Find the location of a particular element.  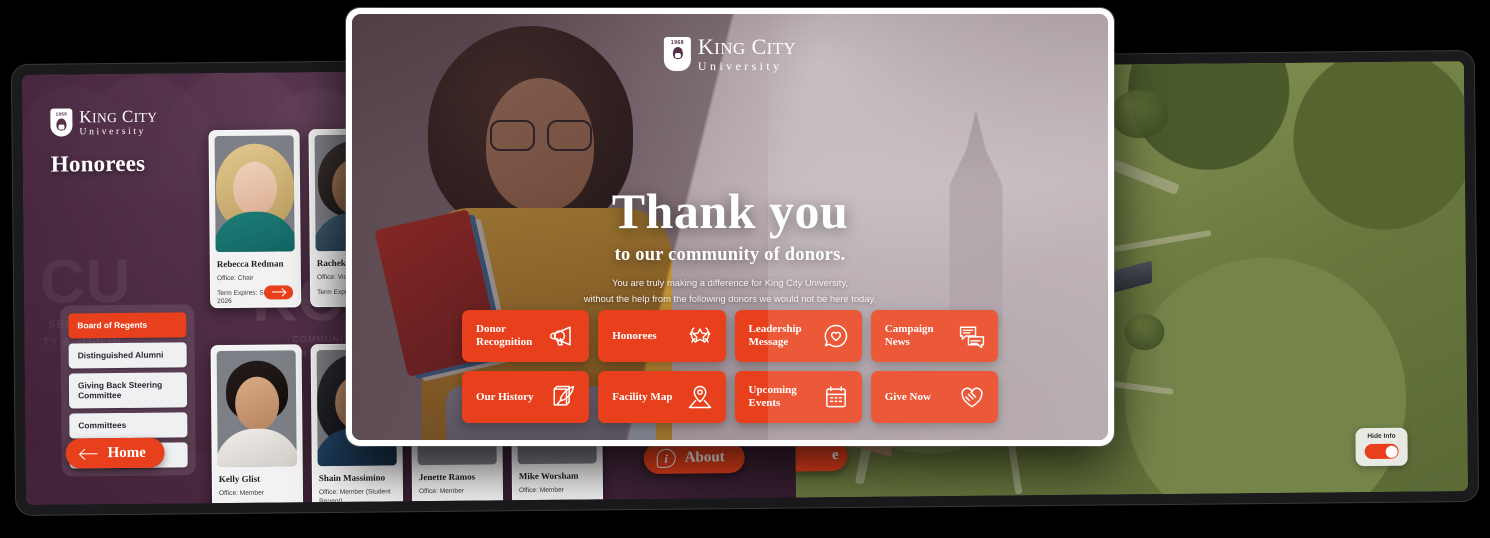

heart-speech-icon is located at coordinates (835, 336).